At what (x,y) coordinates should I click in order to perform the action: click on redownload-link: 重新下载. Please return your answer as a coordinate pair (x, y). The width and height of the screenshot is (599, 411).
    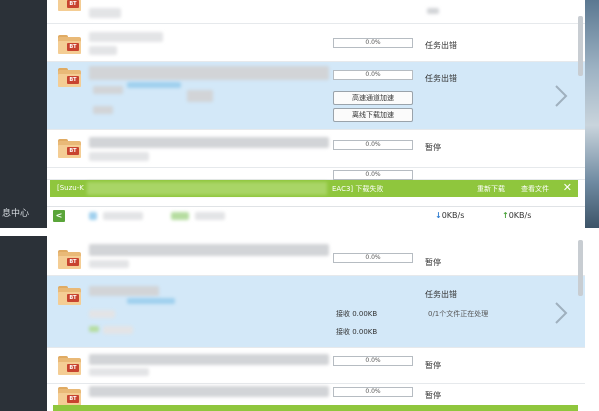
    Looking at the image, I should click on (491, 189).